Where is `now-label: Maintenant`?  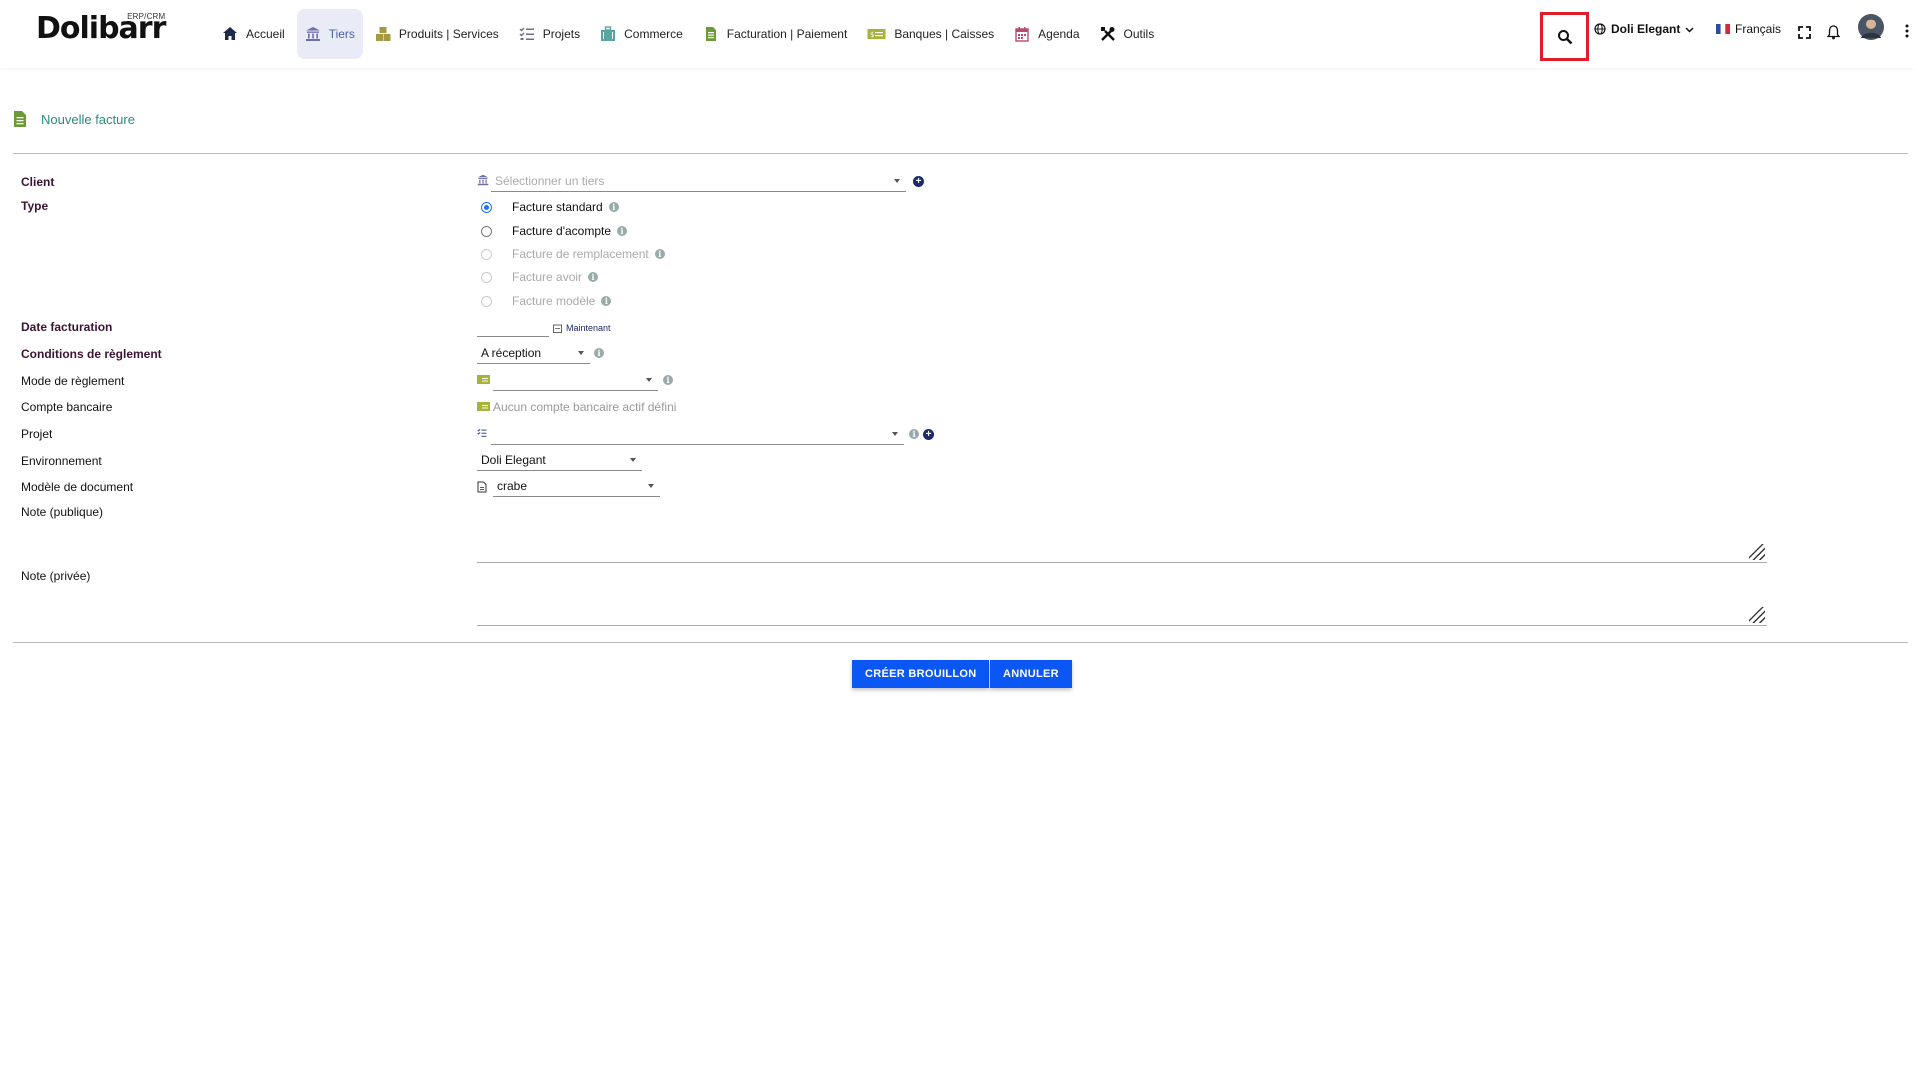
now-label: Maintenant is located at coordinates (588, 328).